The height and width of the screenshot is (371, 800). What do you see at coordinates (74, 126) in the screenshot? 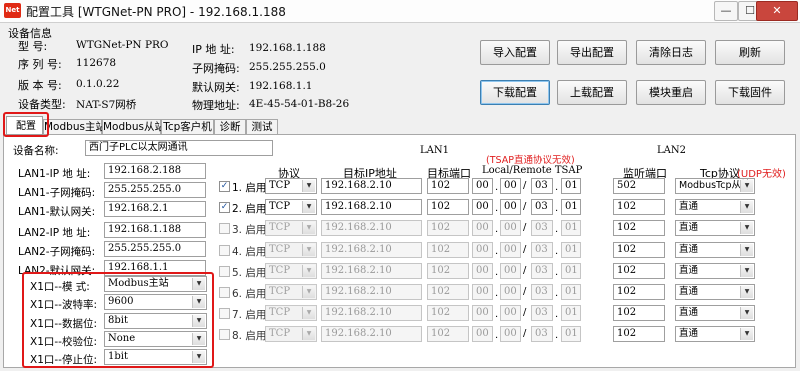
I see `tab-modbus-master: Modbus主站` at bounding box center [74, 126].